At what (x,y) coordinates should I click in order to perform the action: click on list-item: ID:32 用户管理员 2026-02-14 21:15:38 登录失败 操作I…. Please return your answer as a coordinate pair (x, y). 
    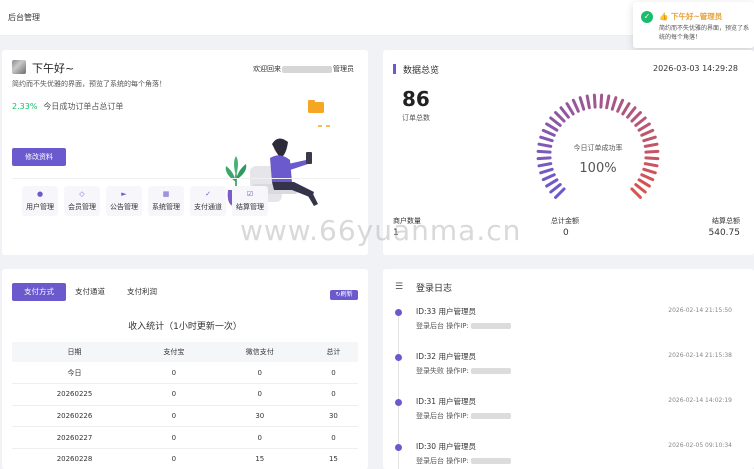
    Looking at the image, I should click on (568, 371).